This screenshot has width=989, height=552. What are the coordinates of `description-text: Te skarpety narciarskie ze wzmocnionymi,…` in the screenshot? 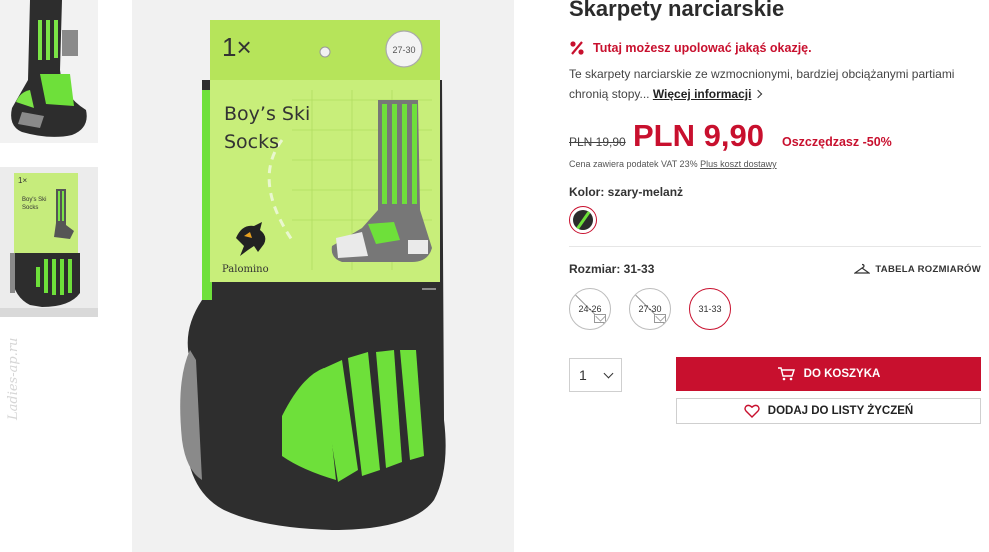 It's located at (762, 84).